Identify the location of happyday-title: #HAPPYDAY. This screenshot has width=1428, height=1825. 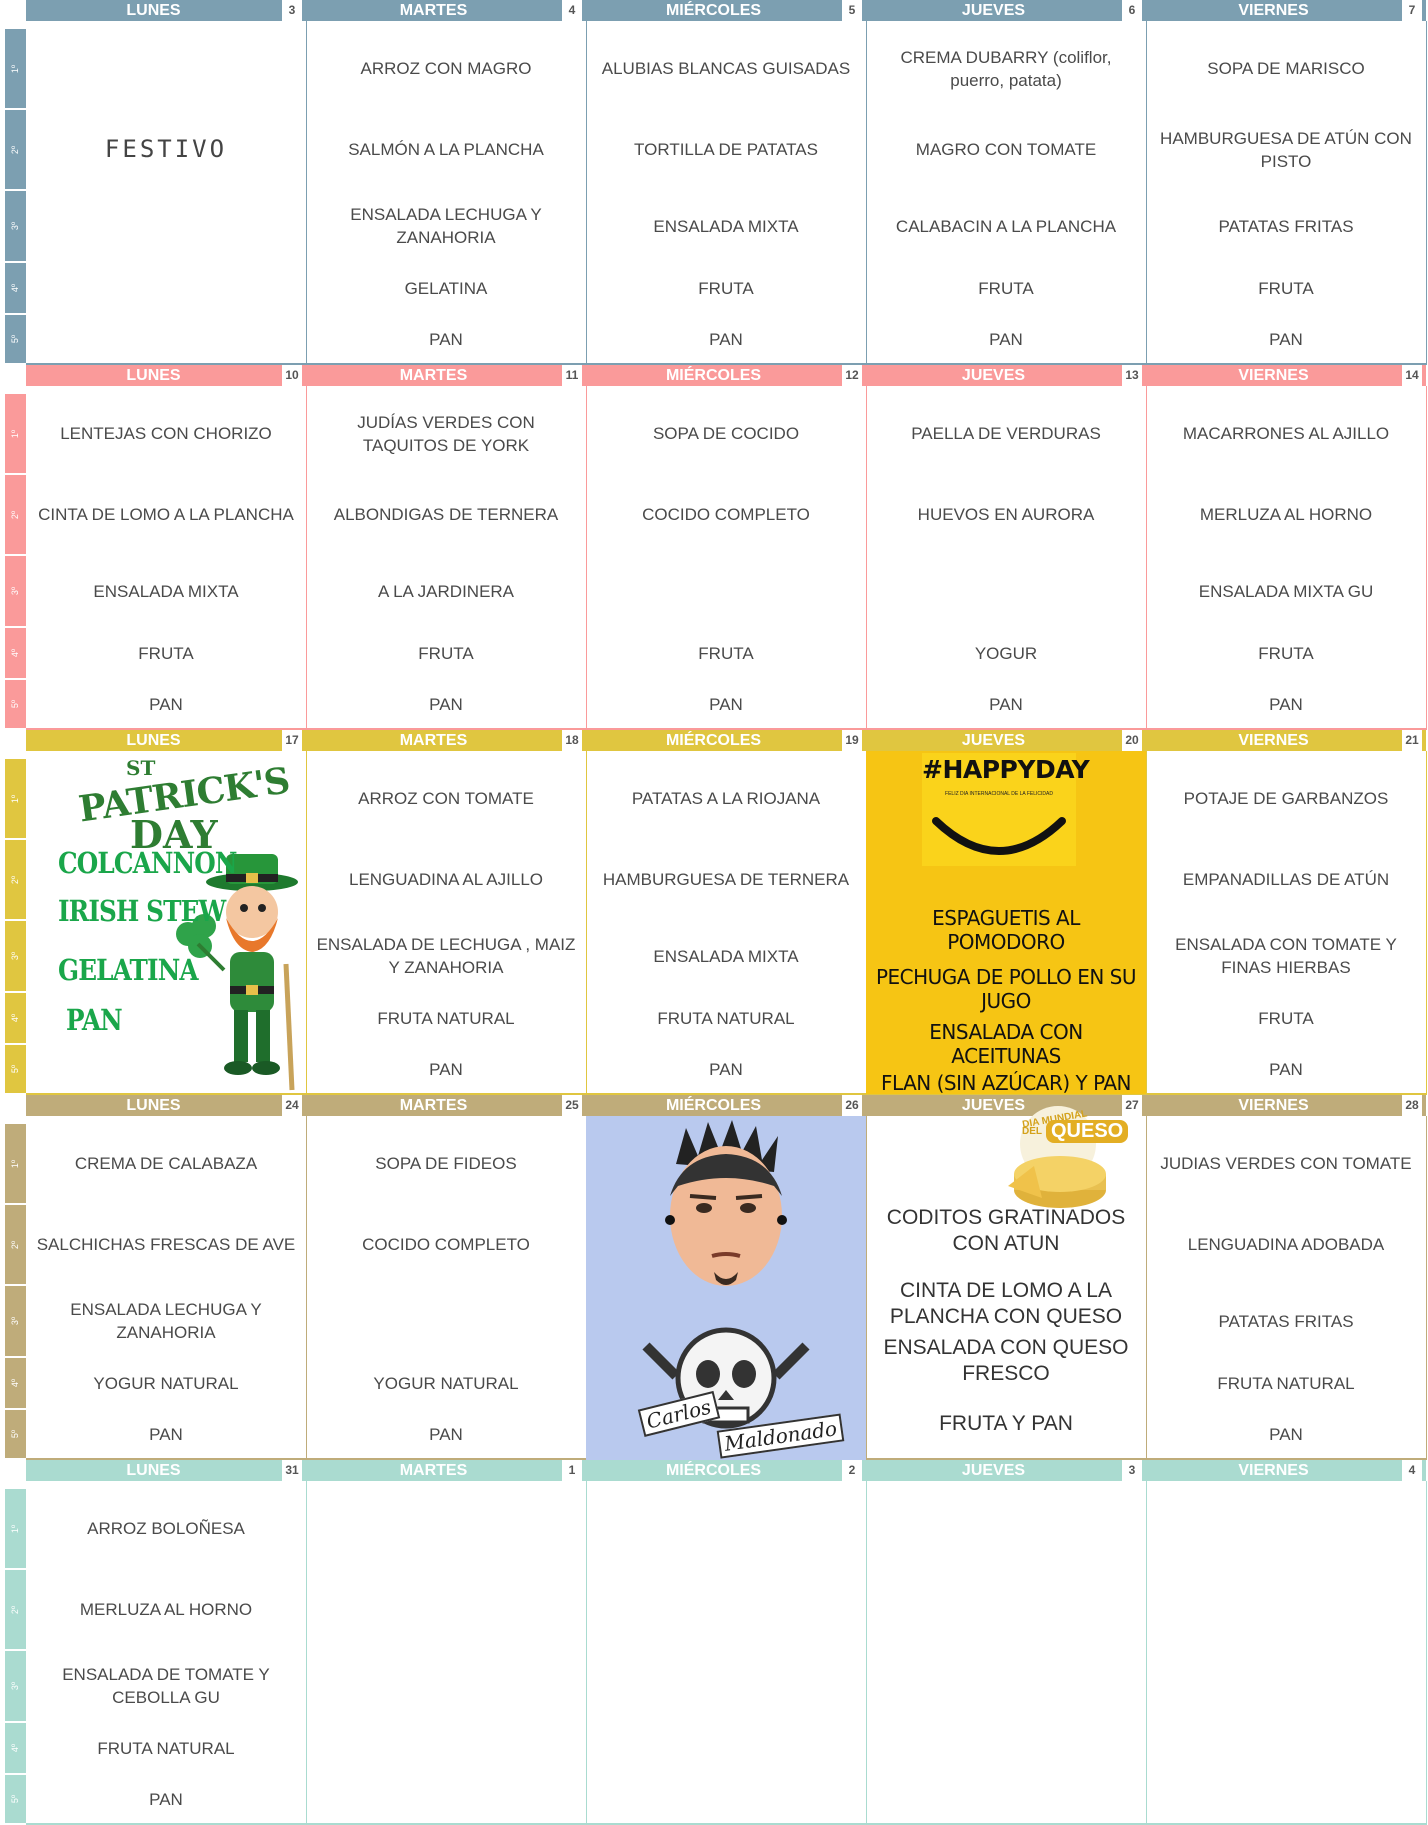
(1006, 769).